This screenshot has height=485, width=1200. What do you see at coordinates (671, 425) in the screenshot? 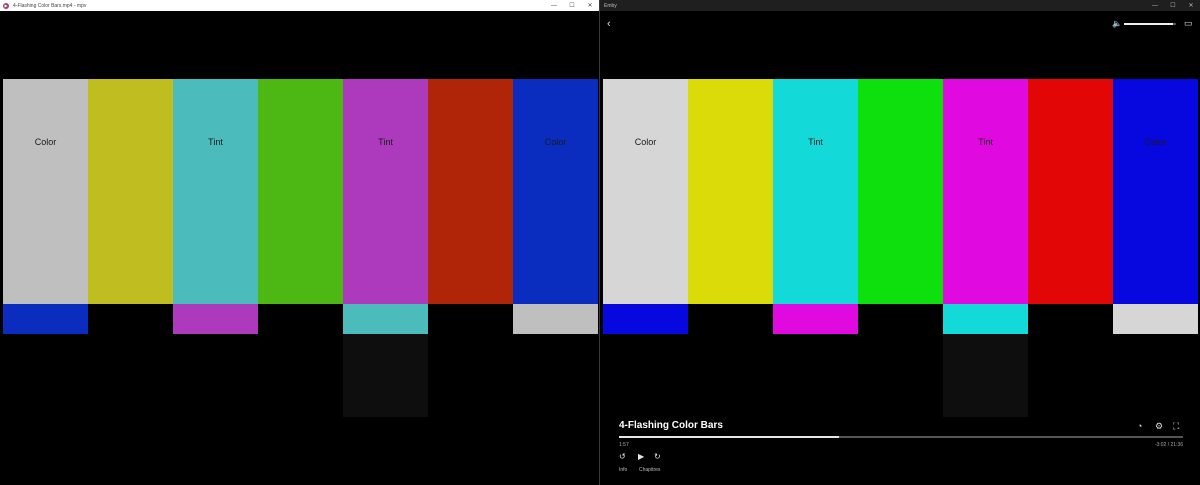
I see `video-title: 4-Flashing Color Bars` at bounding box center [671, 425].